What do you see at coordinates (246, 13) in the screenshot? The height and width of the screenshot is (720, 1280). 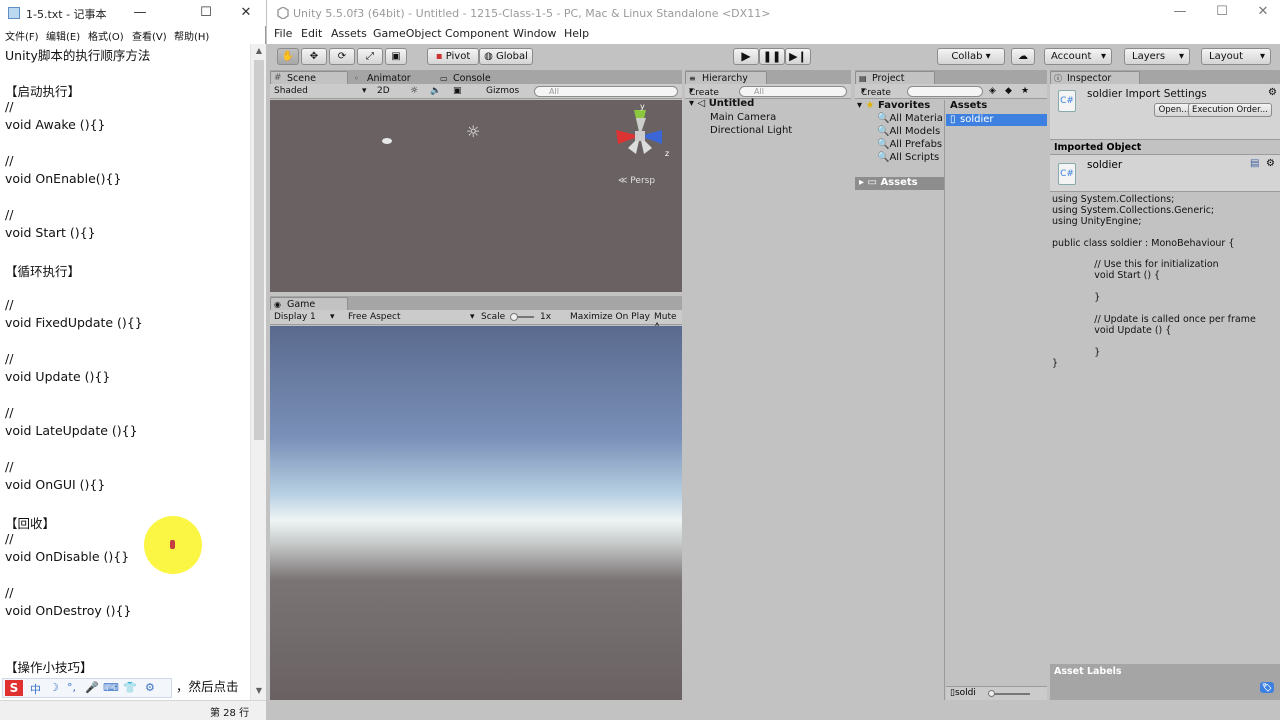 I see `close-button: ✕` at bounding box center [246, 13].